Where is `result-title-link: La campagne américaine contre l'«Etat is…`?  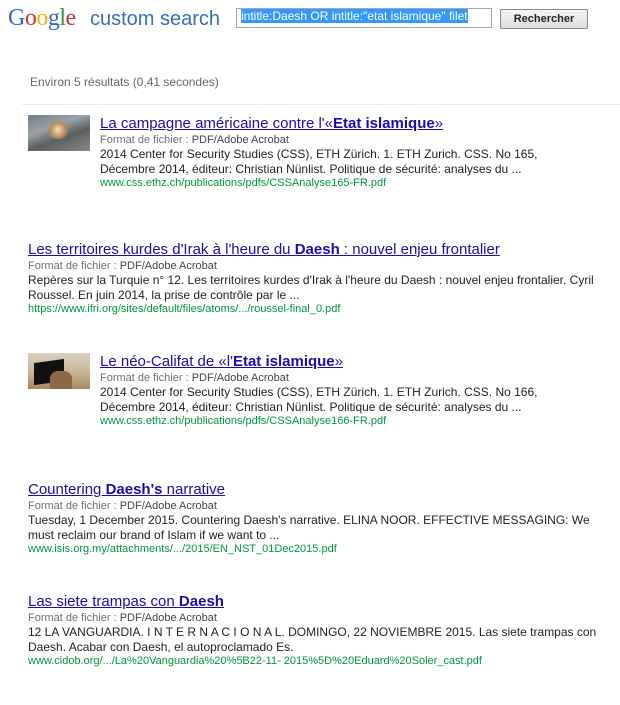 result-title-link: La campagne américaine contre l'«Etat is… is located at coordinates (335, 124).